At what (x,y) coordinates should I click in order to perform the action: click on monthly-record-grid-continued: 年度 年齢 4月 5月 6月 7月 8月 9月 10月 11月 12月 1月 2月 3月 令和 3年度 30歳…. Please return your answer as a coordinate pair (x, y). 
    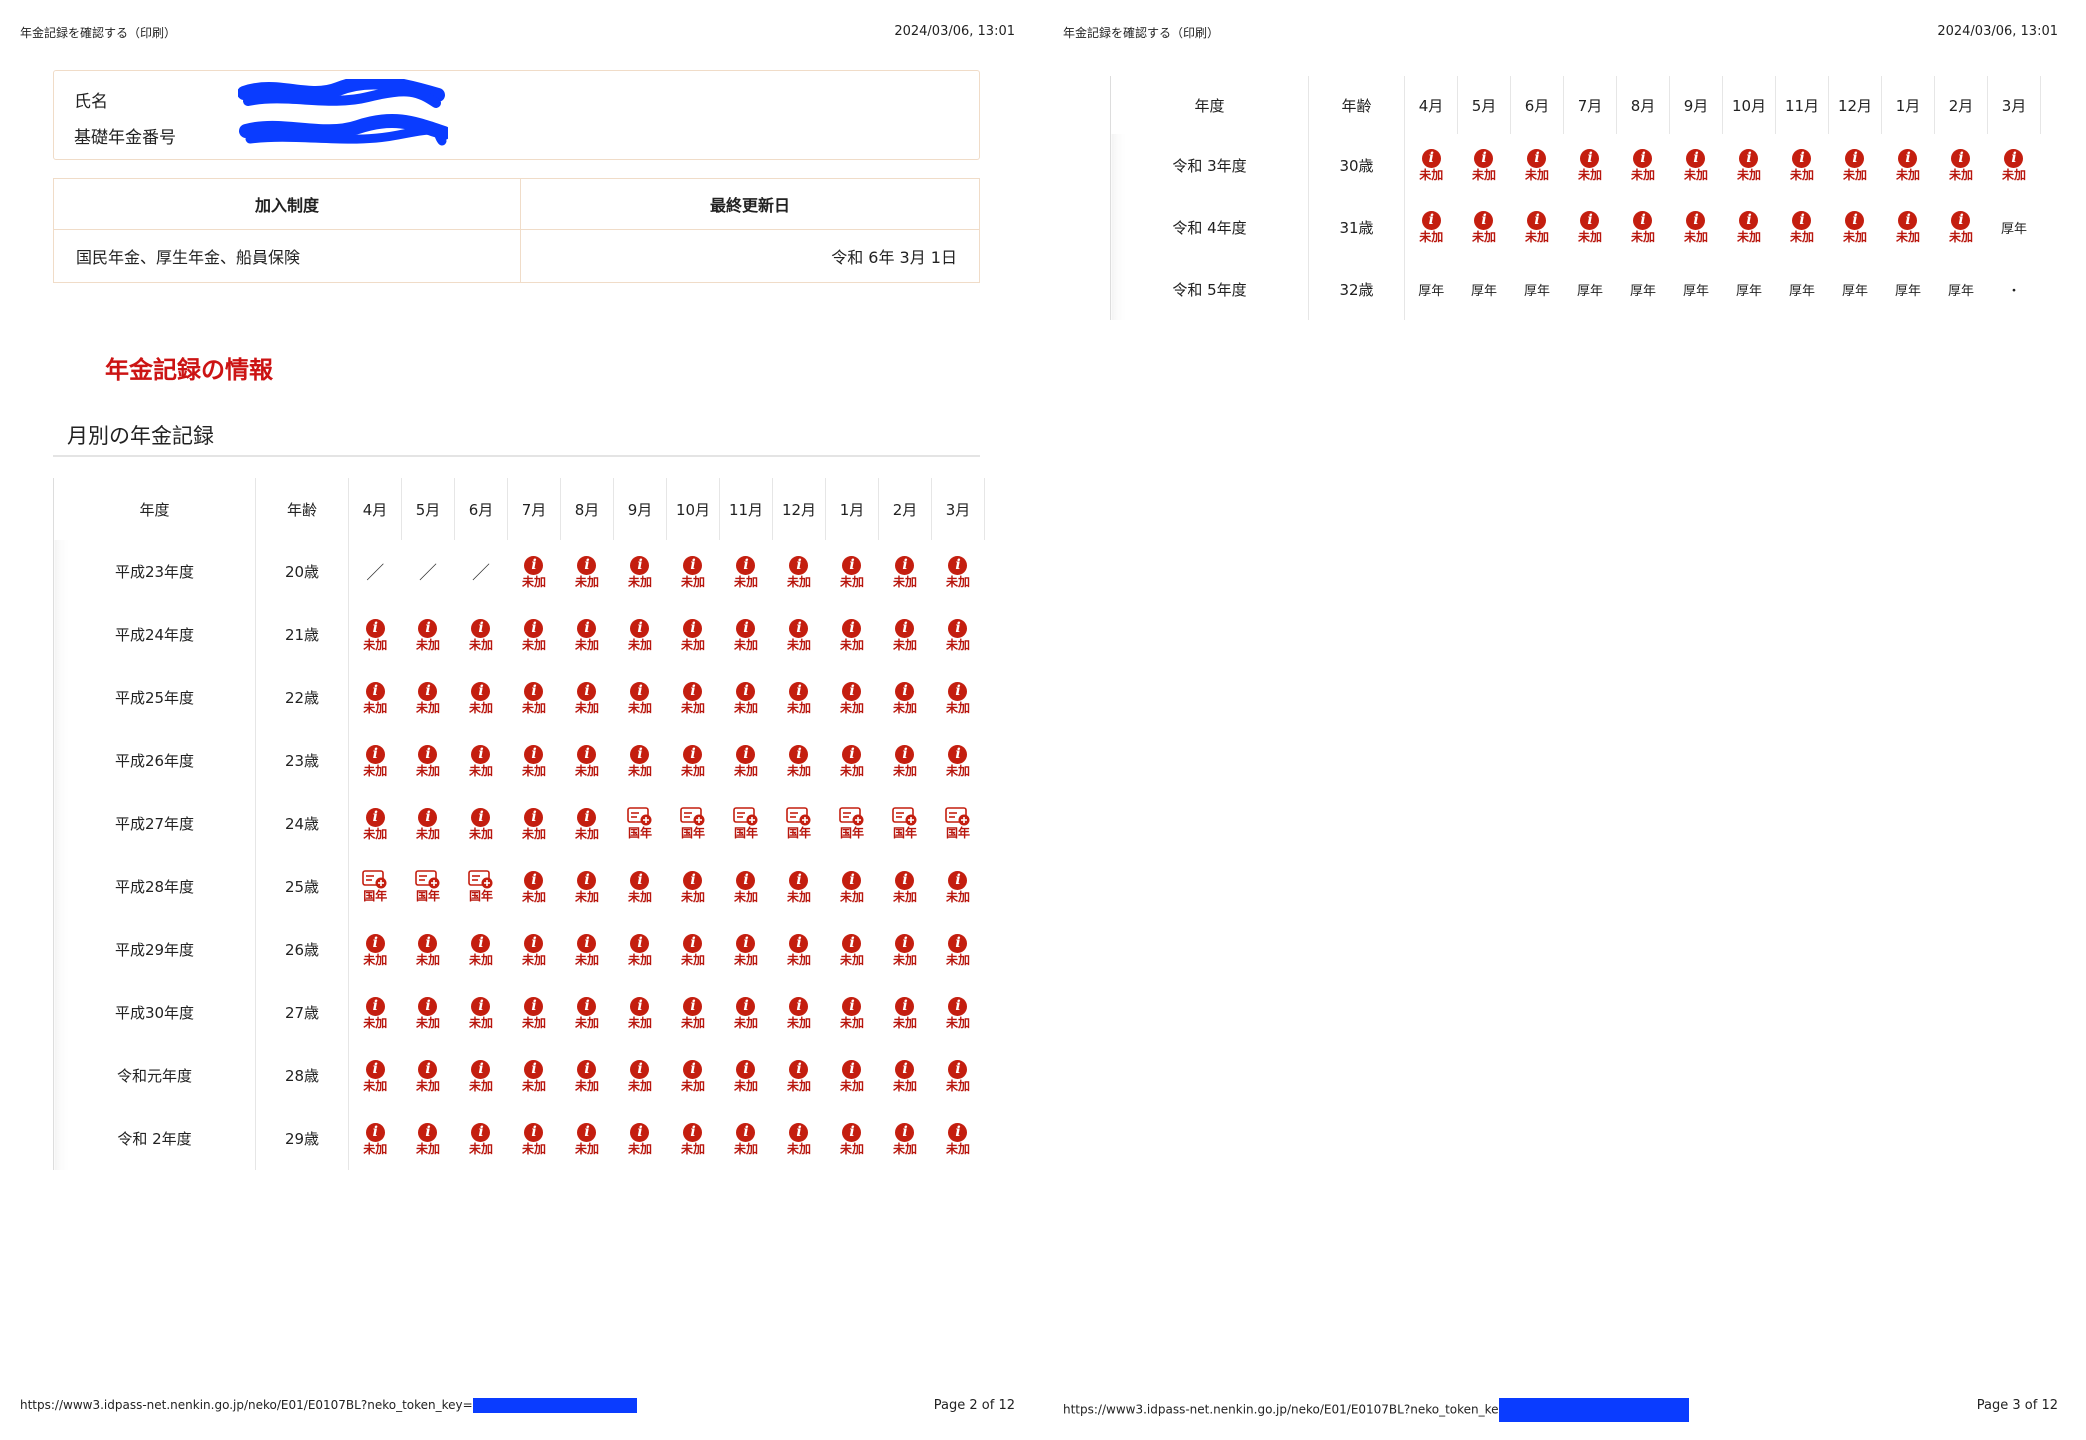
    Looking at the image, I should click on (1575, 198).